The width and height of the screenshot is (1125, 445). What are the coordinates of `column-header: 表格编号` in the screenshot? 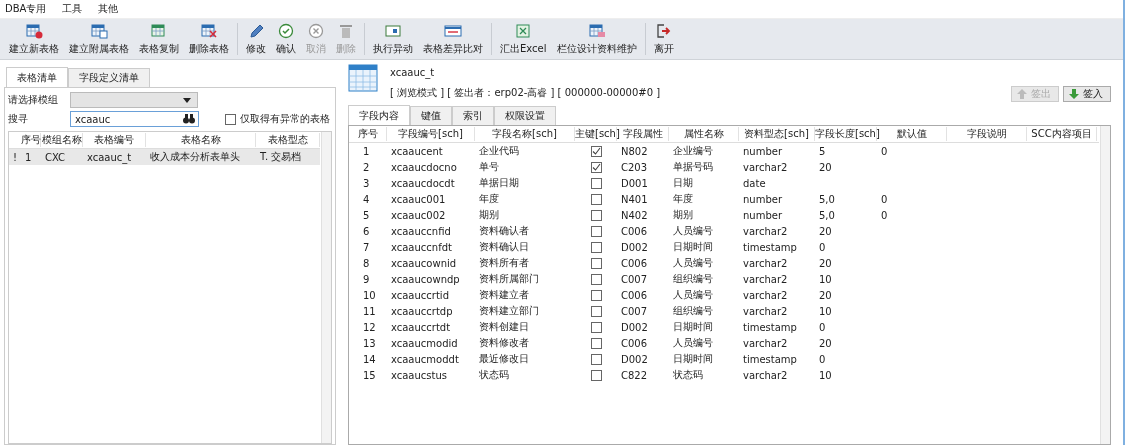 It's located at (114, 140).